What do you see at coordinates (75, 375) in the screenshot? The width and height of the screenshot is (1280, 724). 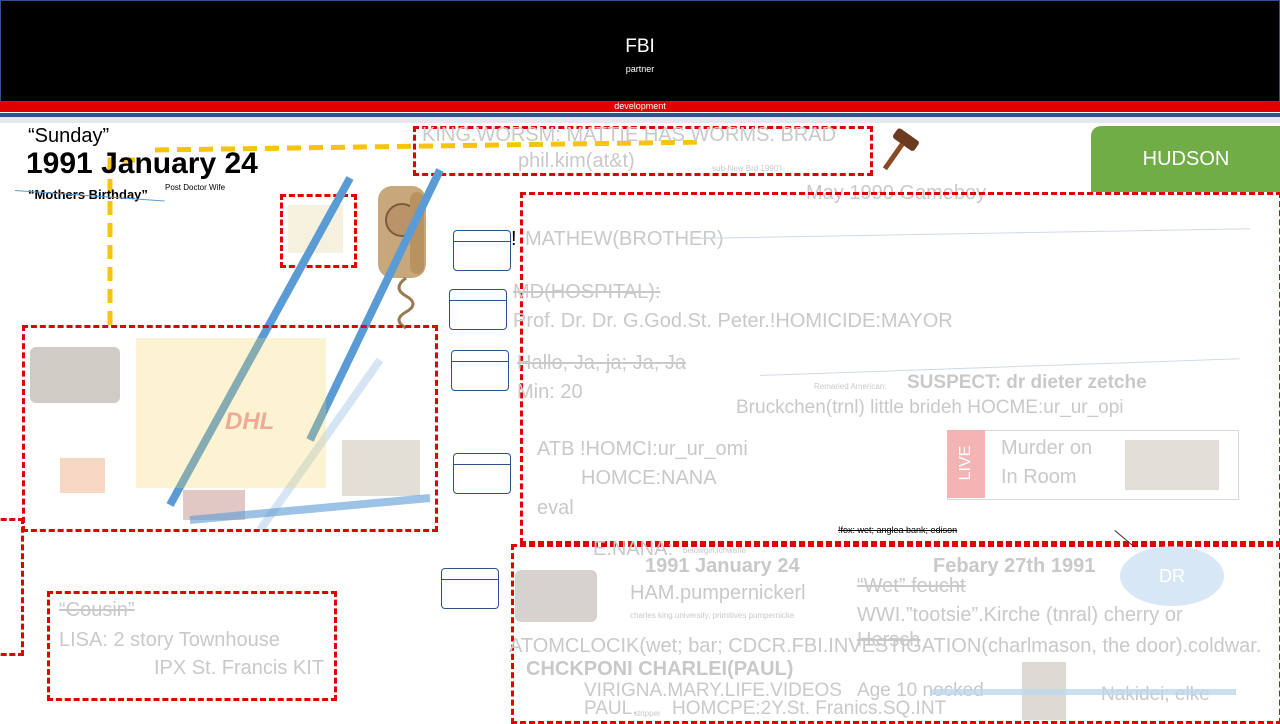 I see `pumpernickel-image` at bounding box center [75, 375].